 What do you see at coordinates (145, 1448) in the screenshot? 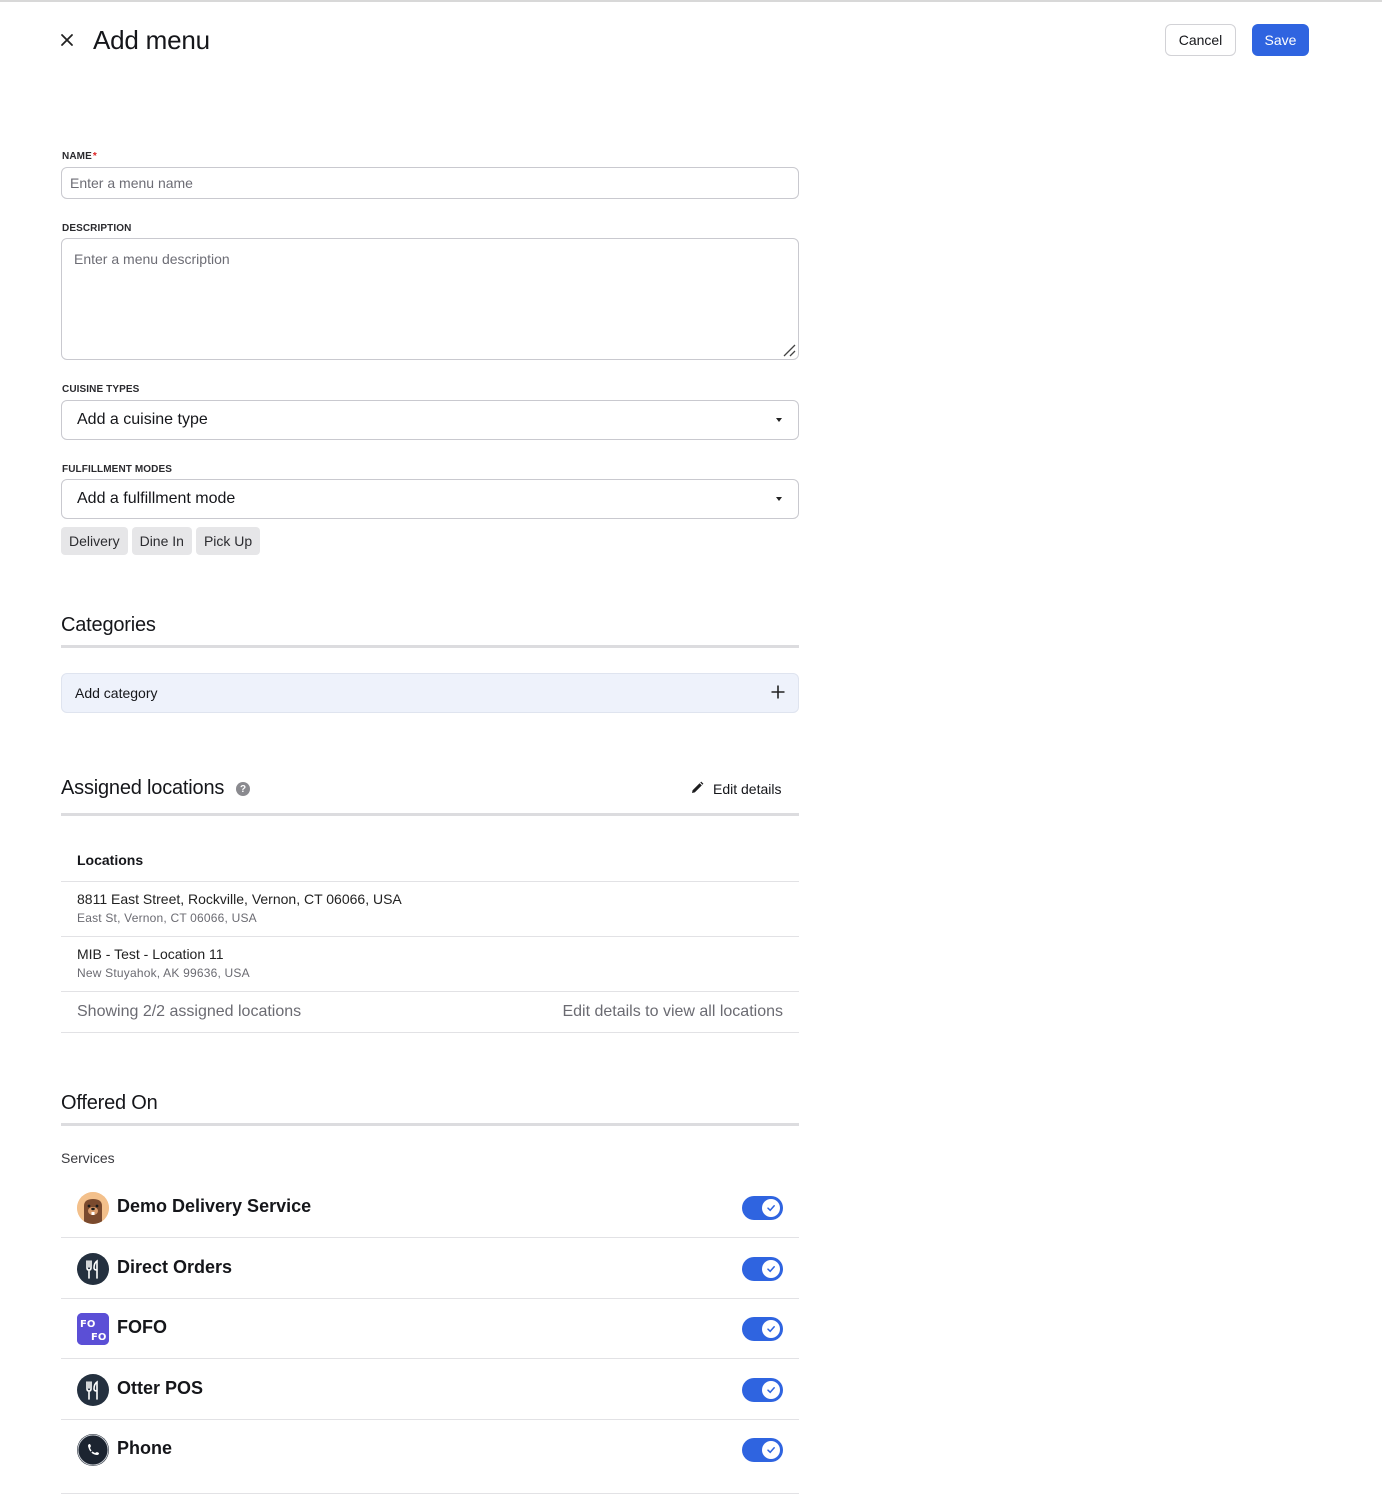
I see `service-name: Phone` at bounding box center [145, 1448].